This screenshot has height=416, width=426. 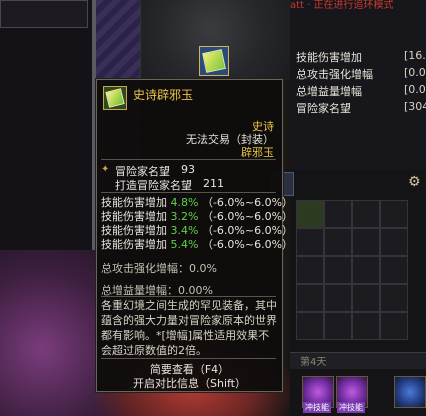 What do you see at coordinates (189, 383) in the screenshot?
I see `compare-info-hint: 开启对比信息（Shift）` at bounding box center [189, 383].